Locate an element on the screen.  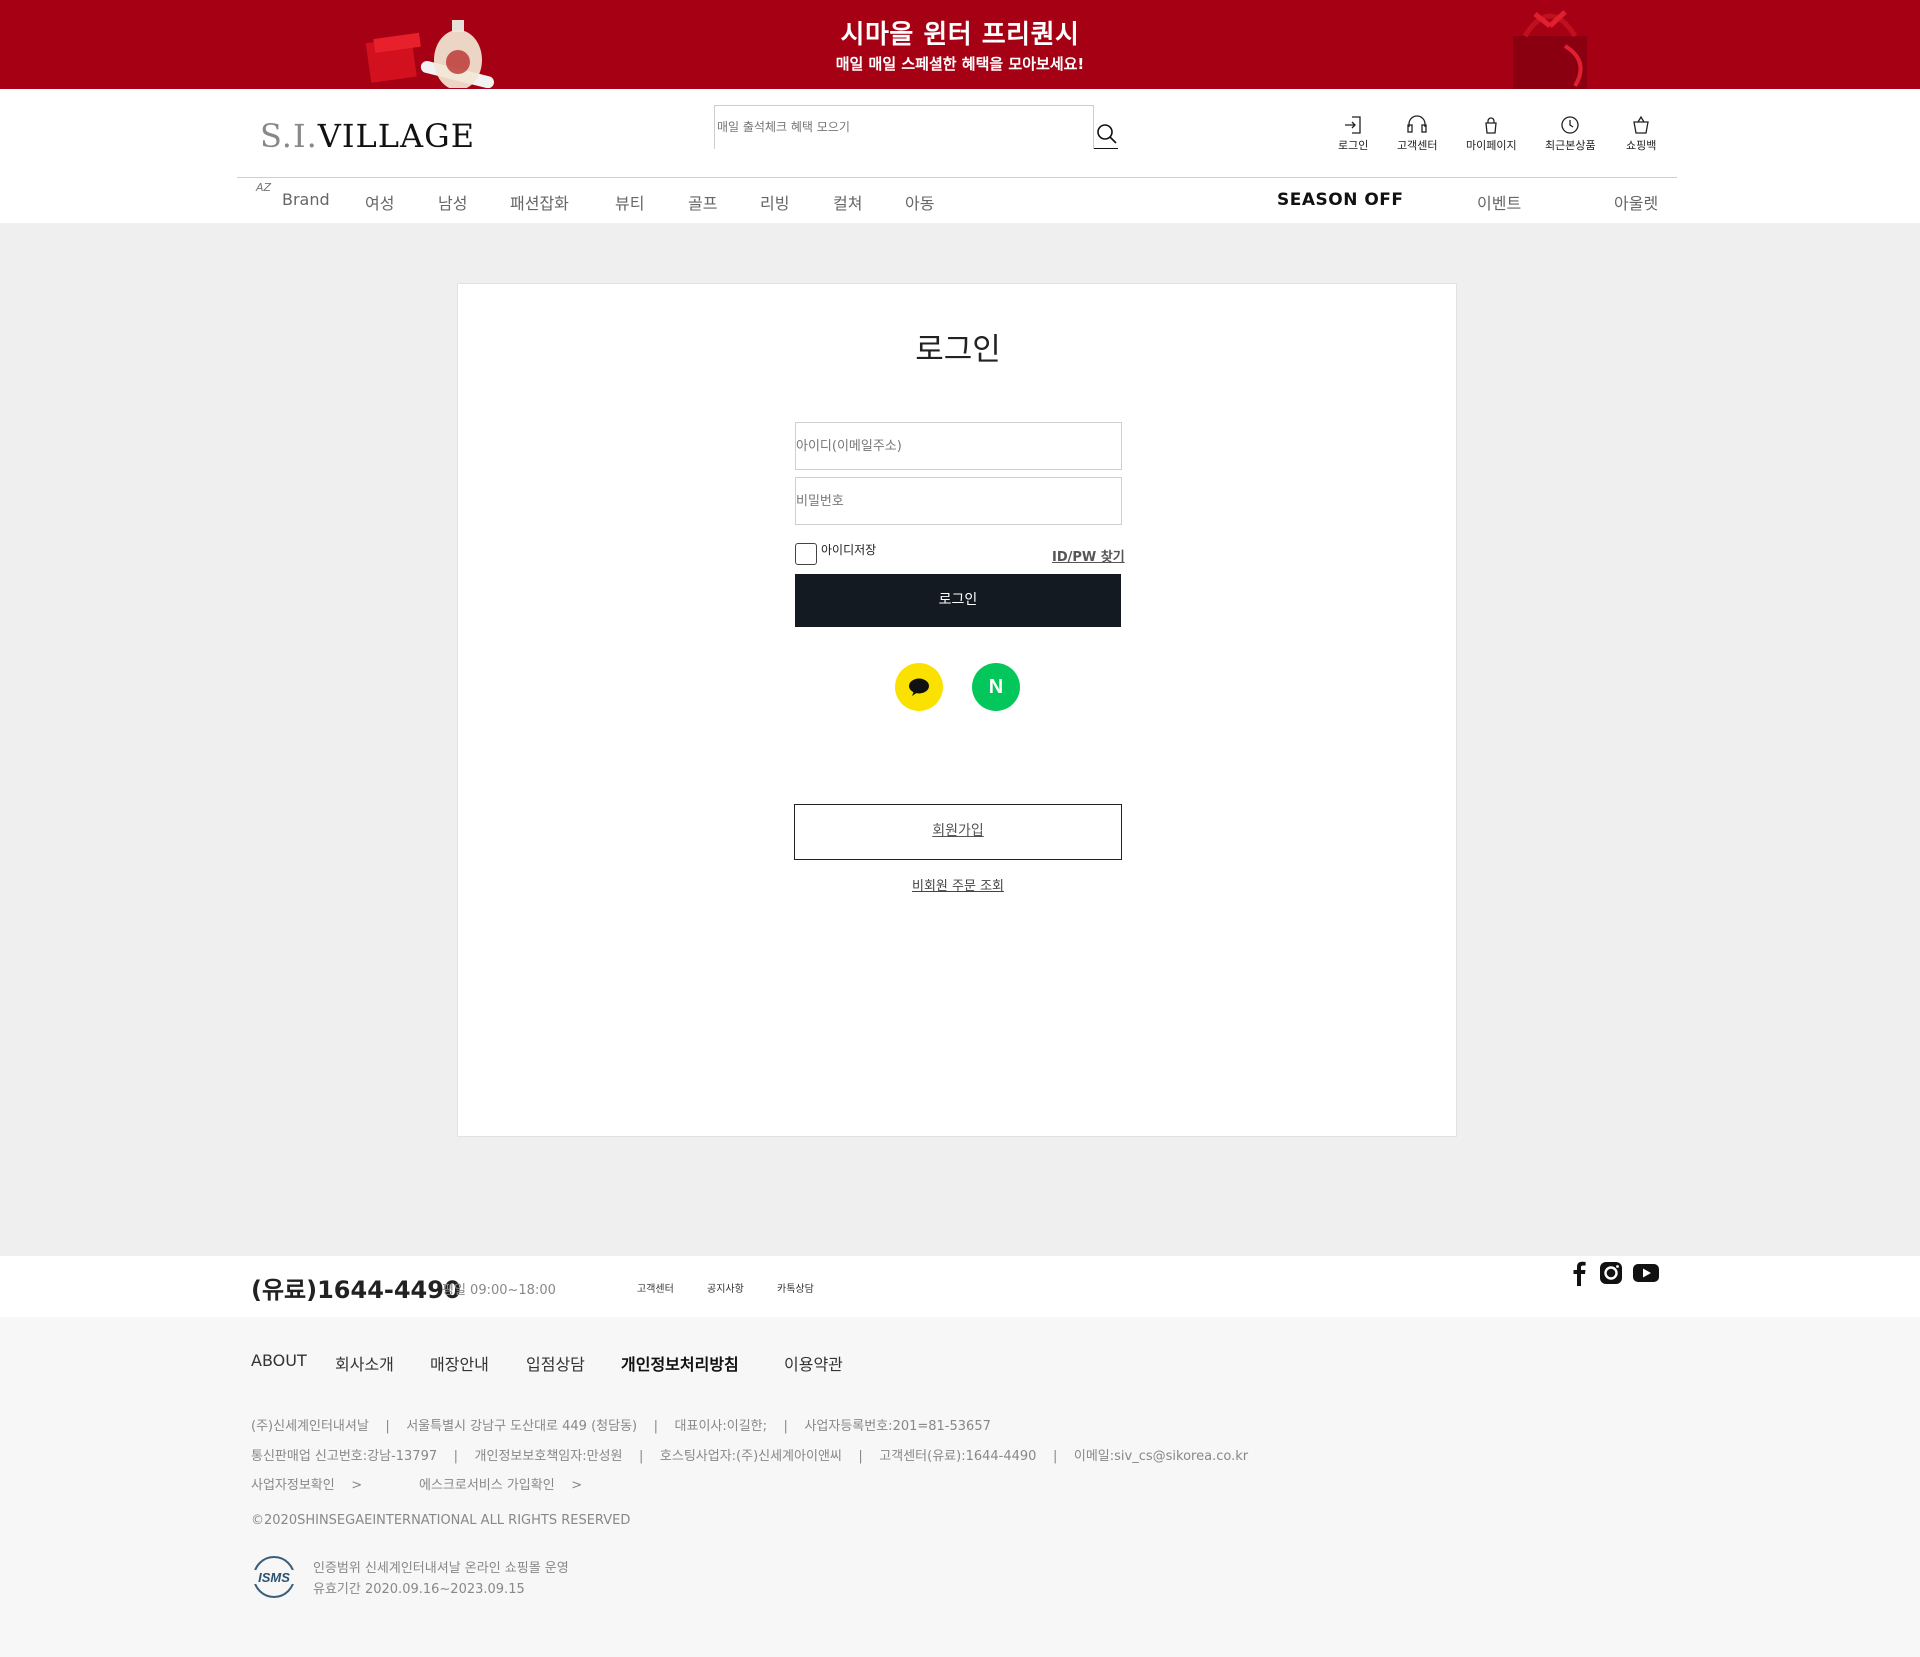
login-icon is located at coordinates (1353, 125).